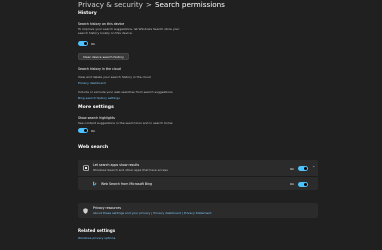 The width and height of the screenshot is (382, 250). Describe the element at coordinates (103, 56) in the screenshot. I see `clear-history-button: Clear device search history` at that location.